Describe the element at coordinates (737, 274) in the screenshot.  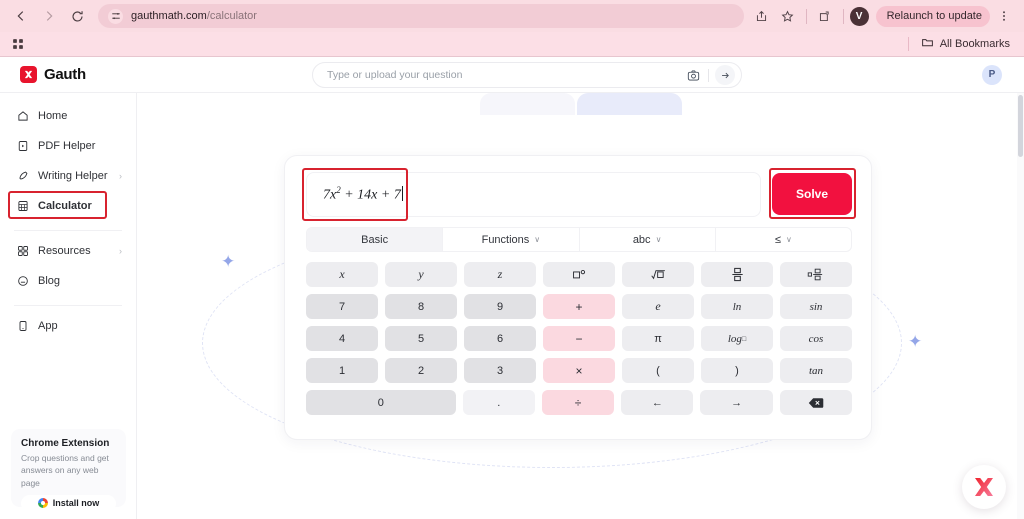
I see `key-fraction` at that location.